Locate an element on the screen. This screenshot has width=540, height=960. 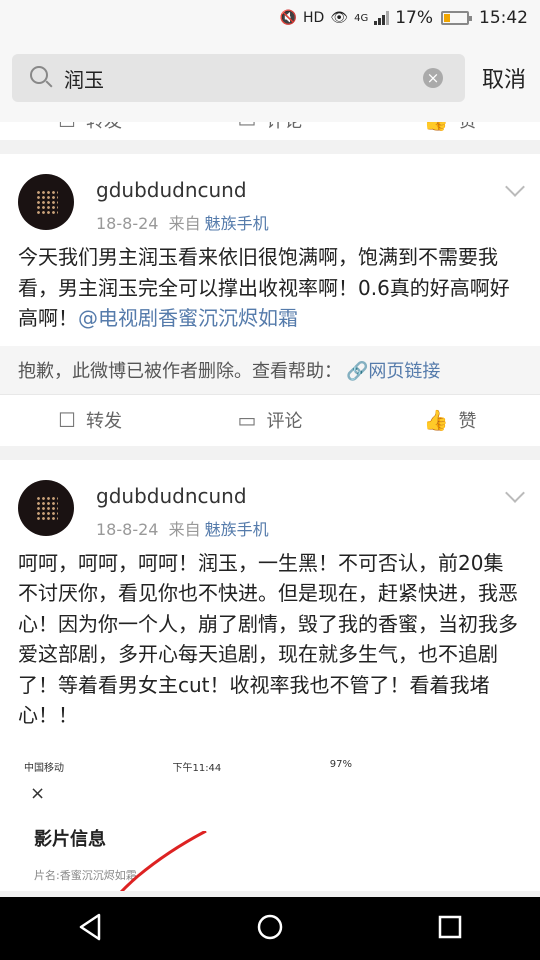
cancel-button: 取消 is located at coordinates (504, 78).